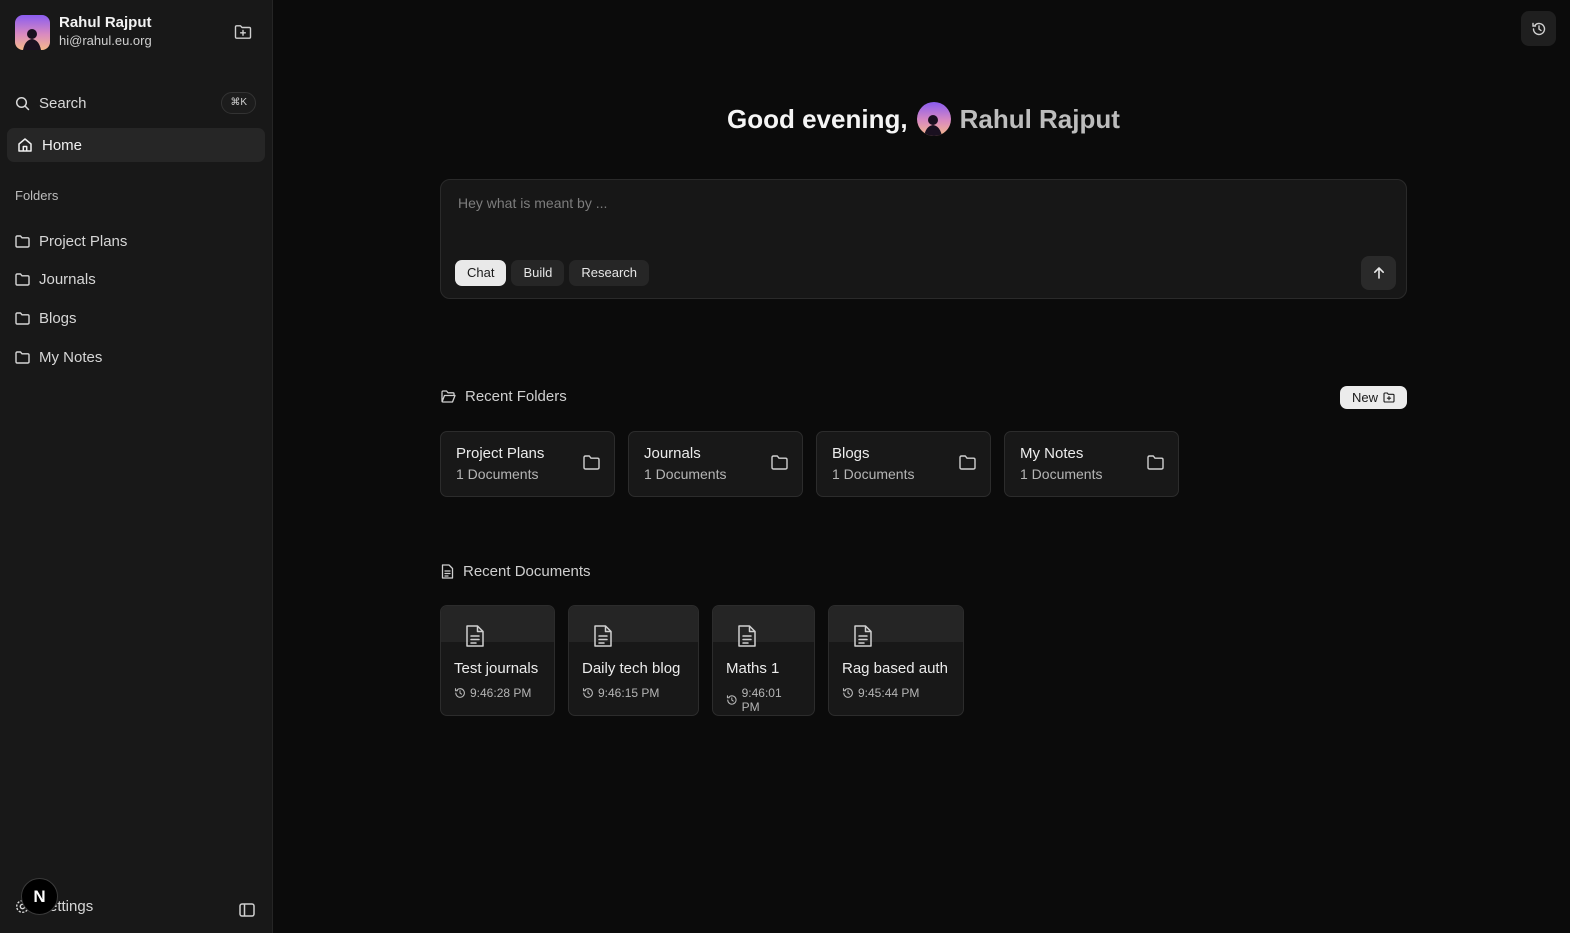  What do you see at coordinates (851, 453) in the screenshot?
I see `folder-card-name: Blogs` at bounding box center [851, 453].